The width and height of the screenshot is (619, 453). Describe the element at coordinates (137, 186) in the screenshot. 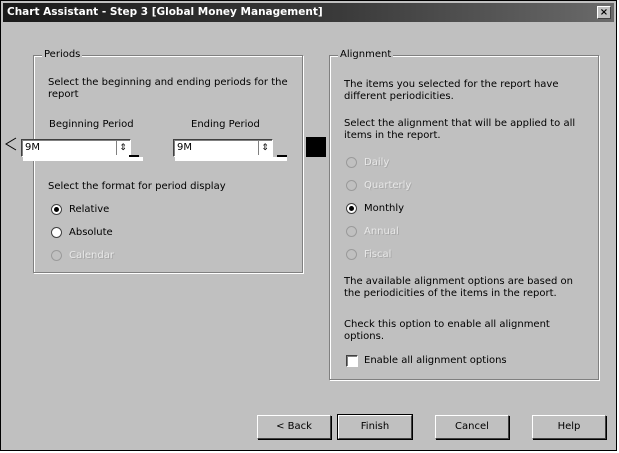

I see `format-label: Select the format for period display` at that location.